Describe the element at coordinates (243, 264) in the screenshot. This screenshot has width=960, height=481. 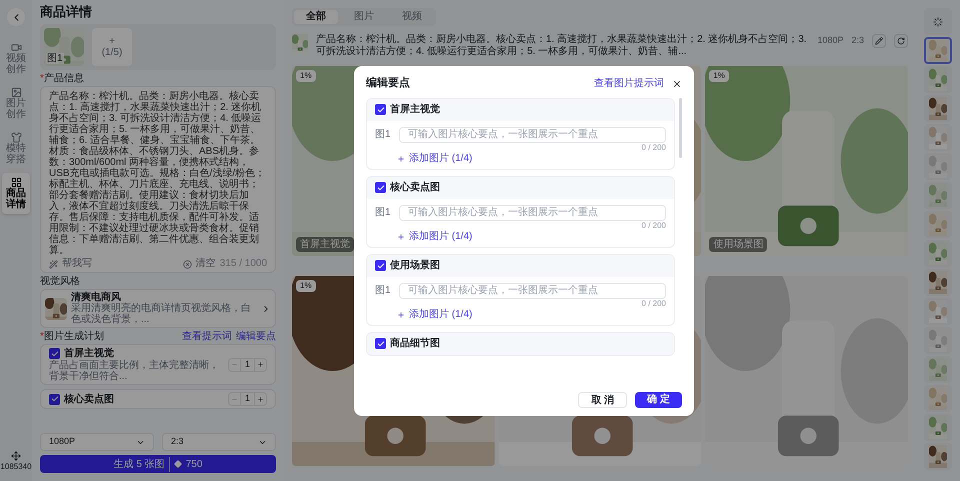
I see `char-count: 315 / 1000` at that location.